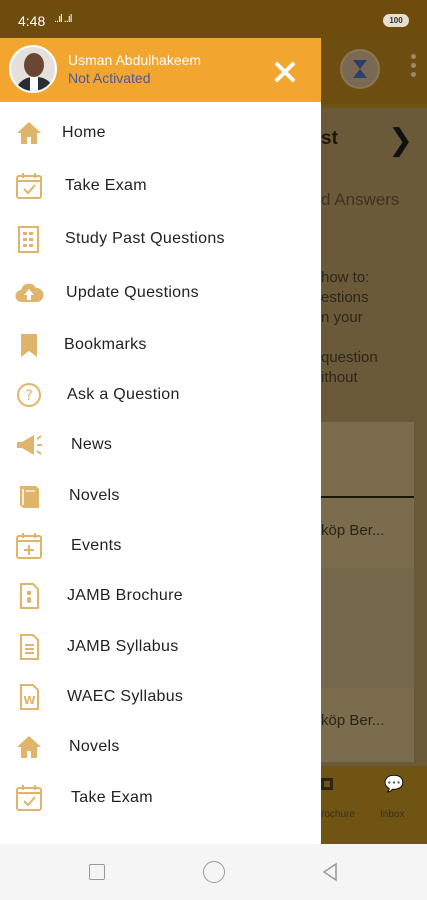  I want to click on avatar, so click(33, 69).